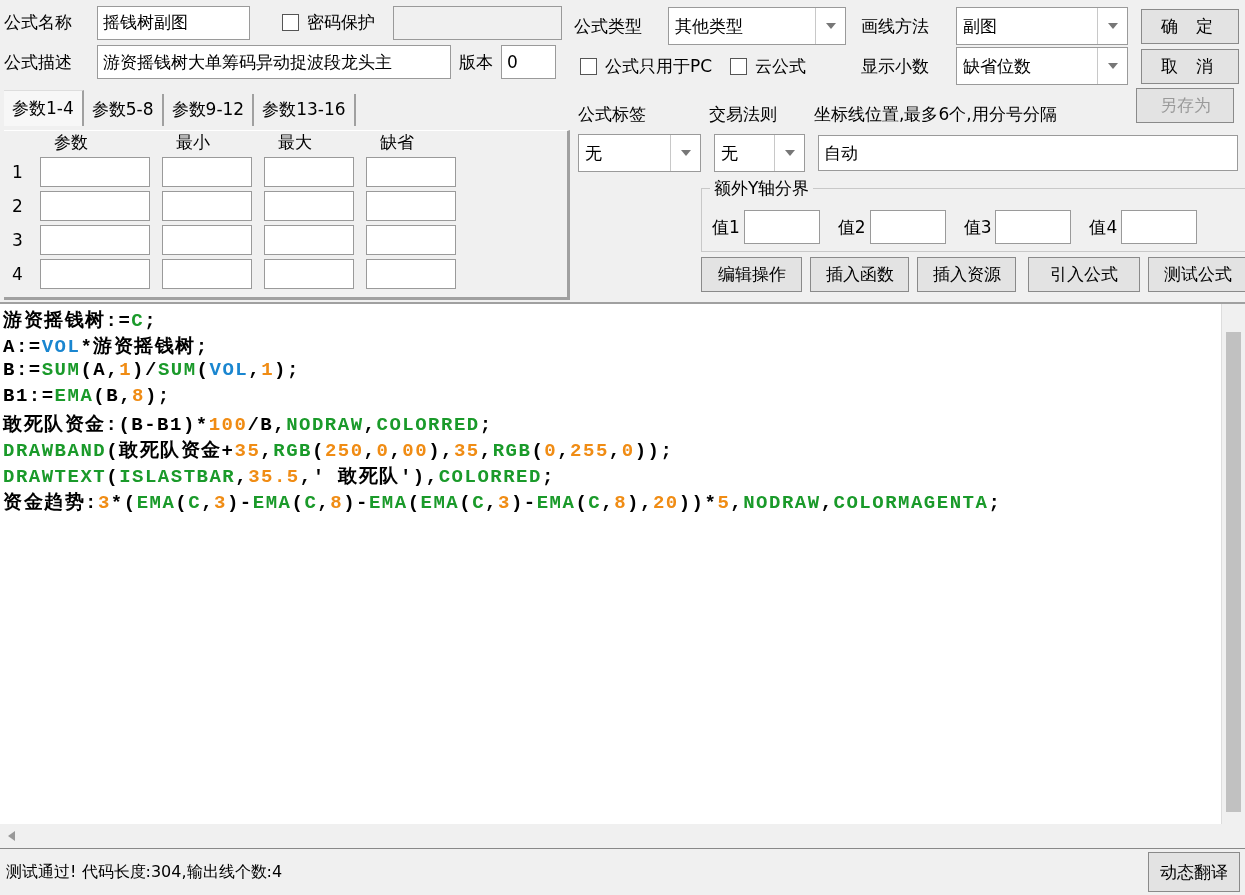  Describe the element at coordinates (71, 141) in the screenshot. I see `column-header: 参数` at that location.